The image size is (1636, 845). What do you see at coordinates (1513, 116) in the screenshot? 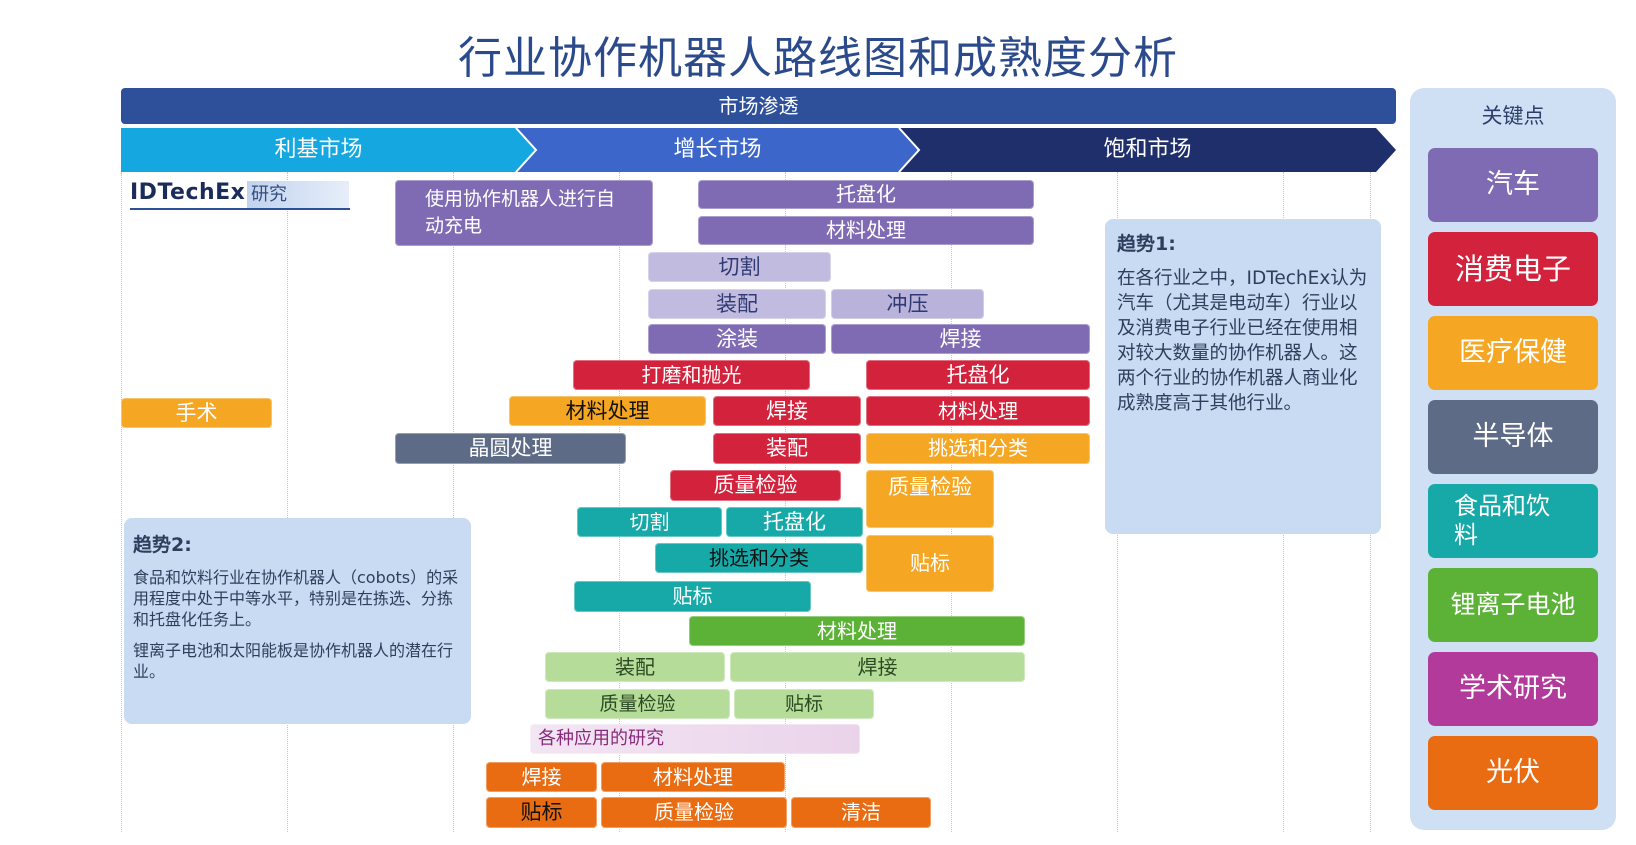
I see `key-points-title: 关键点` at bounding box center [1513, 116].